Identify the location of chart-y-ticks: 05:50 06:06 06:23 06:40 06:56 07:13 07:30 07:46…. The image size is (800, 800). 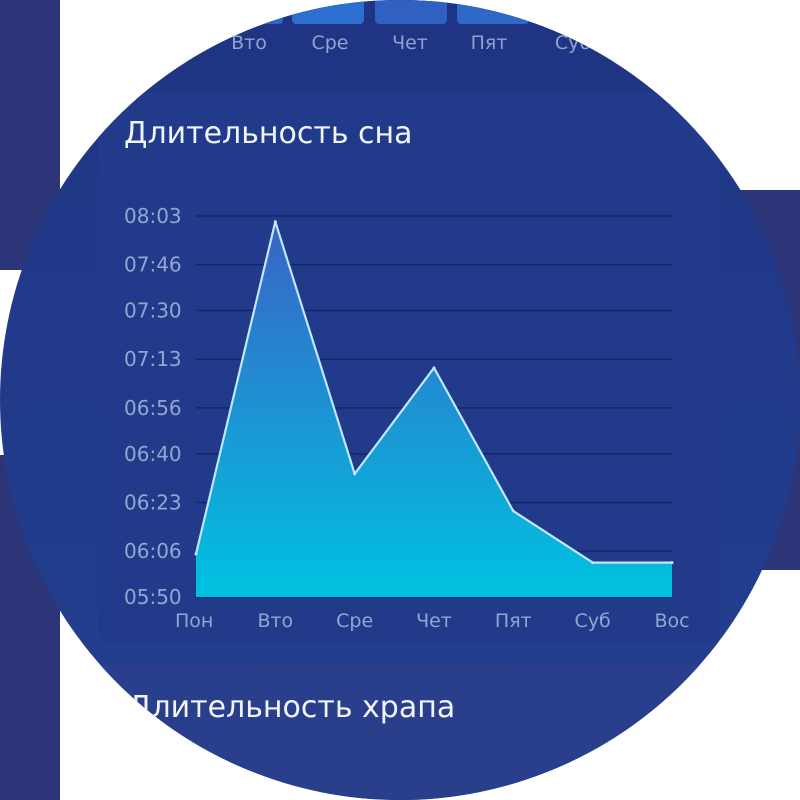
(153, 406).